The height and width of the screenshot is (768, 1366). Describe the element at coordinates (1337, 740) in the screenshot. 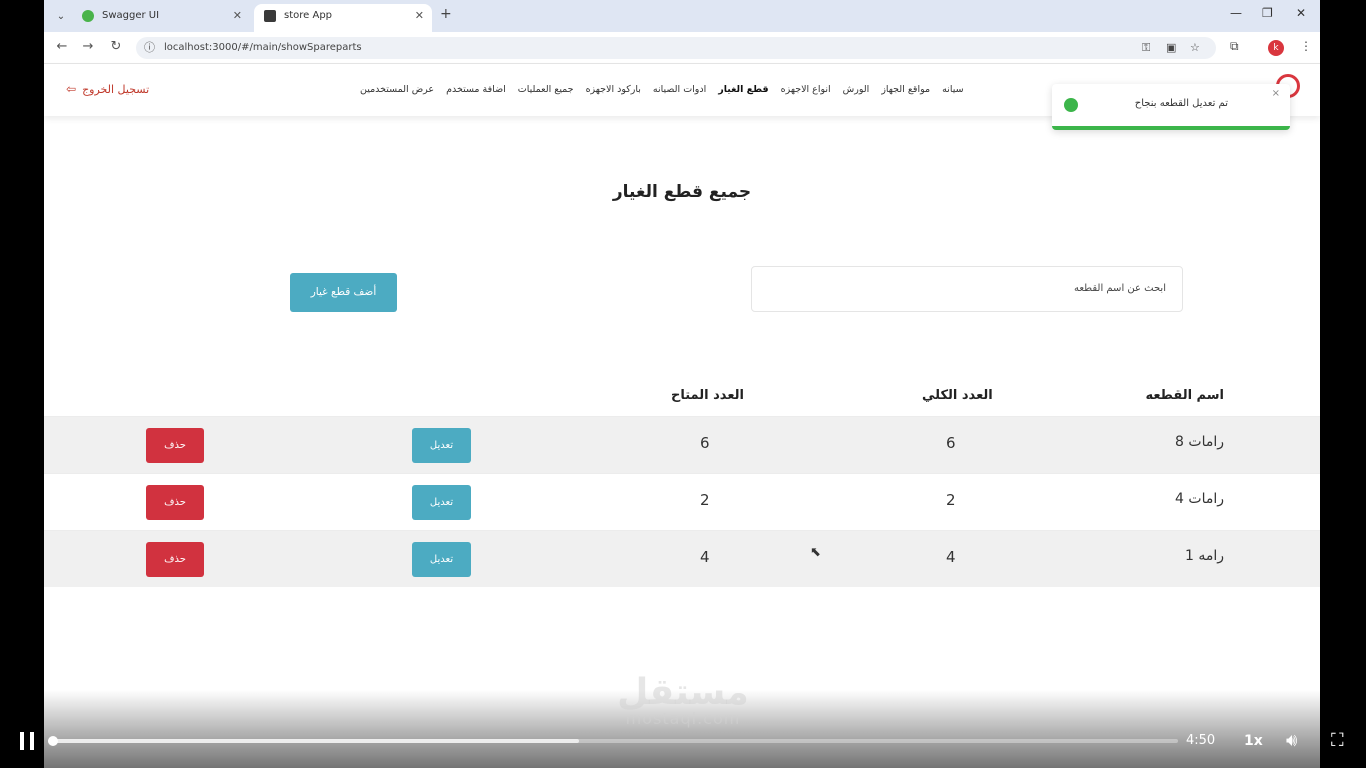

I see `exit-fullscreen-icon: ⛶` at that location.